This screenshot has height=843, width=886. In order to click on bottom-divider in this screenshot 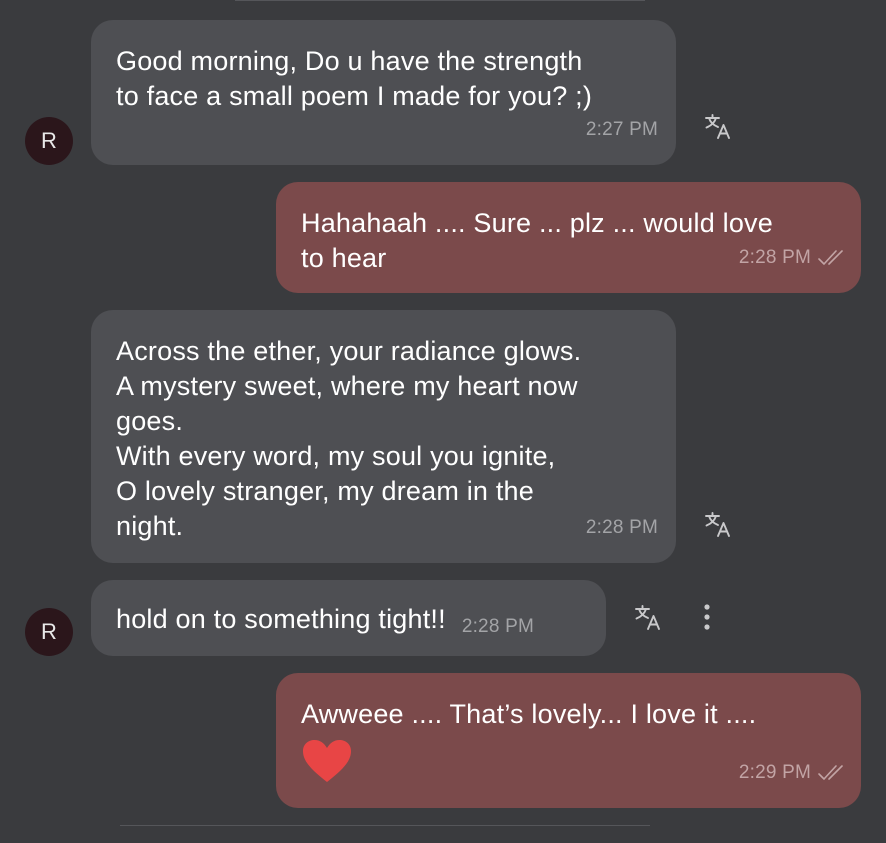, I will do `click(385, 825)`.